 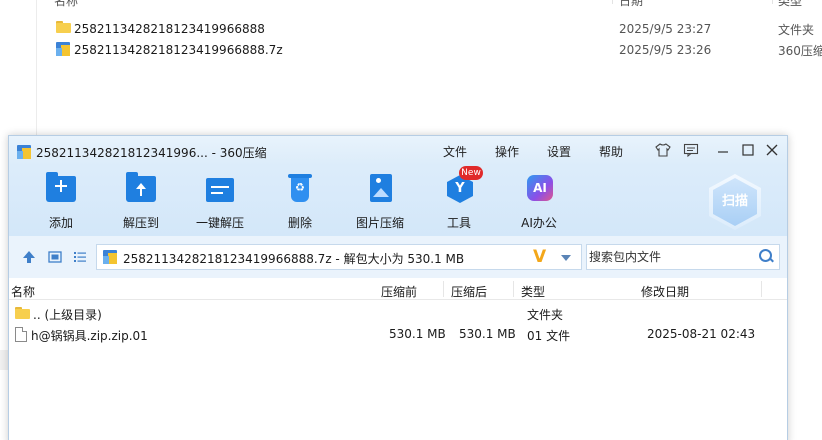 What do you see at coordinates (539, 257) in the screenshot?
I see `vip-icon: V` at bounding box center [539, 257].